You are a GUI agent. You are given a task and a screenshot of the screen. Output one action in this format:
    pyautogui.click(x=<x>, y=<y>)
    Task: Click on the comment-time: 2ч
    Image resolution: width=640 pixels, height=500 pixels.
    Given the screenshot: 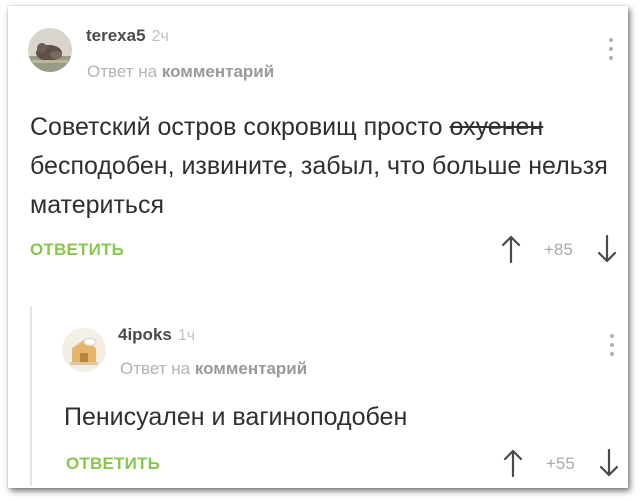 What is the action you would take?
    pyautogui.click(x=160, y=36)
    